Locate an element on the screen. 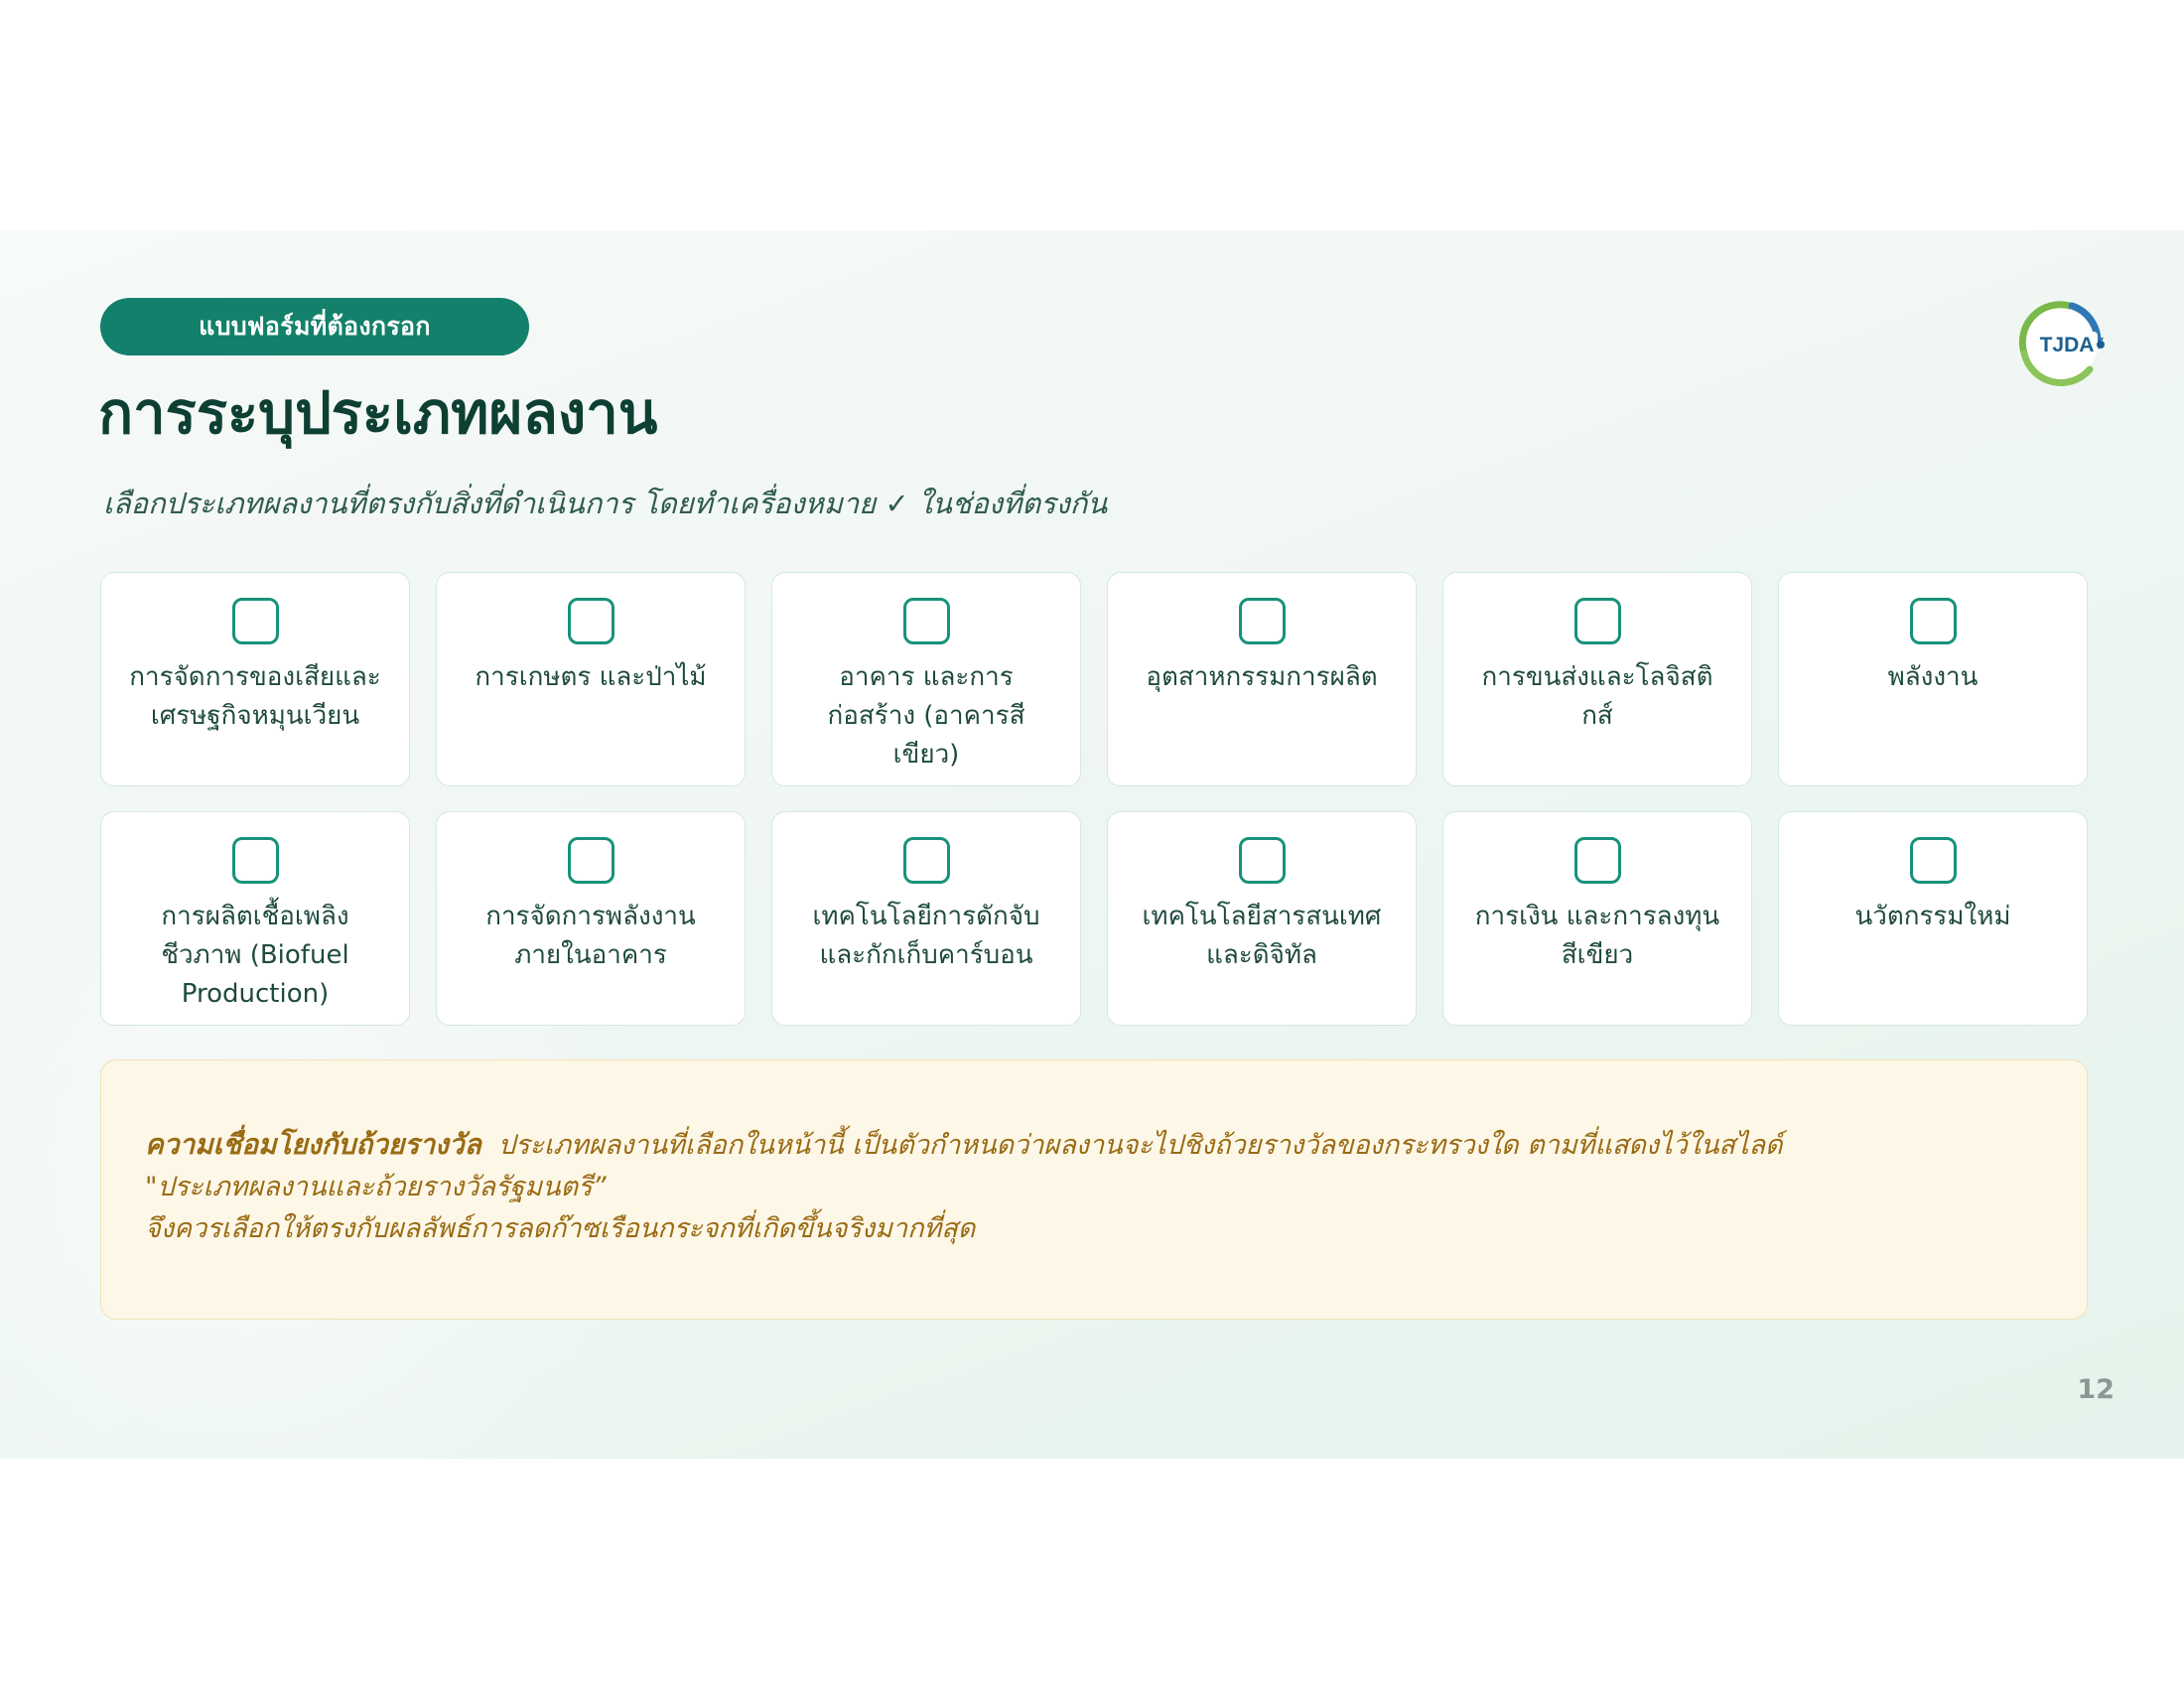 The width and height of the screenshot is (2184, 1688). category-card: เทคโนโลยีสารสนเทศและดิจิทัล is located at coordinates (1262, 918).